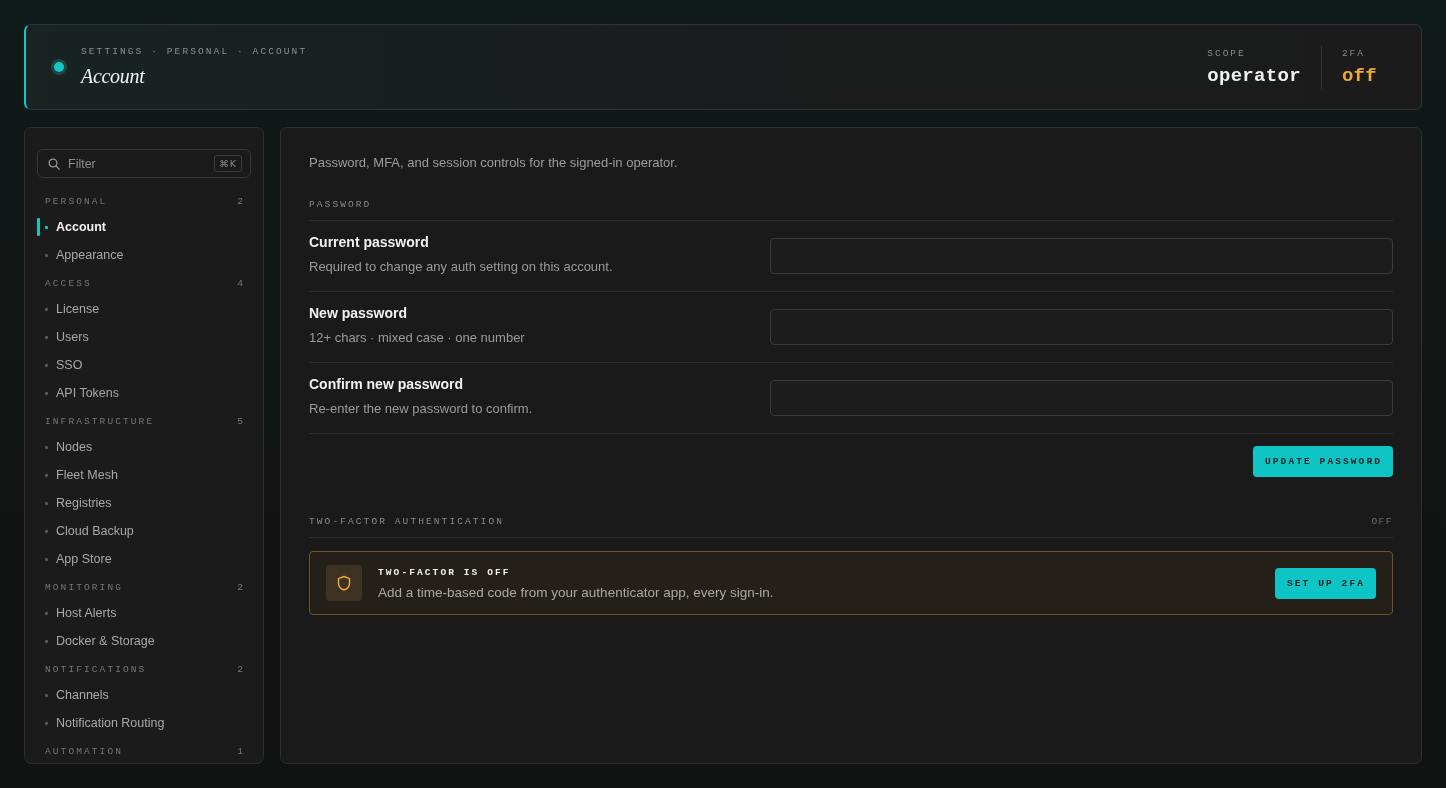  What do you see at coordinates (576, 592) in the screenshot?
I see `alert-description: Add a time-based code from your authenticator app, every sign-in.` at bounding box center [576, 592].